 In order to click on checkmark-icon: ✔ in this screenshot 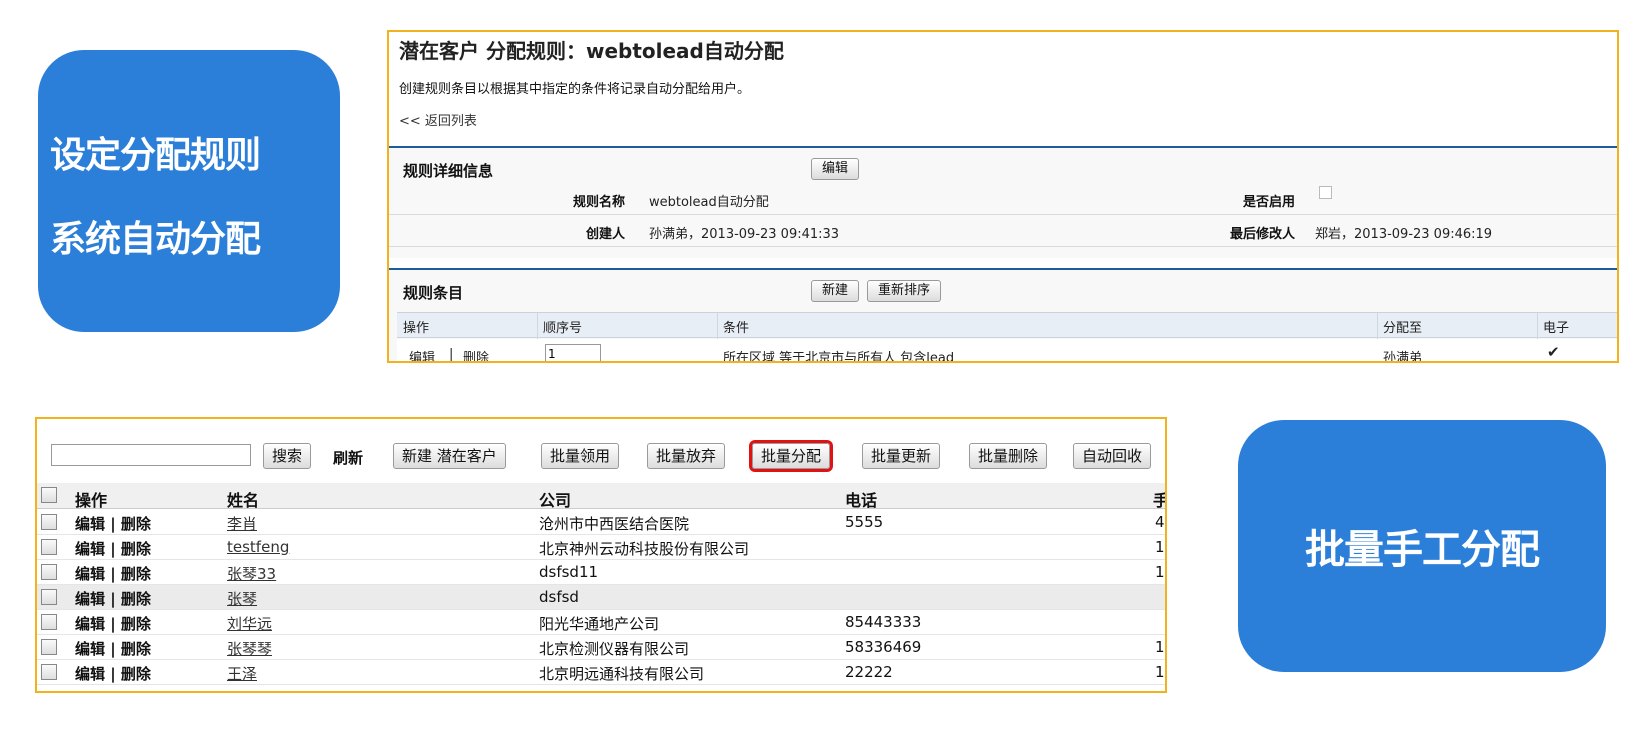, I will do `click(1553, 352)`.